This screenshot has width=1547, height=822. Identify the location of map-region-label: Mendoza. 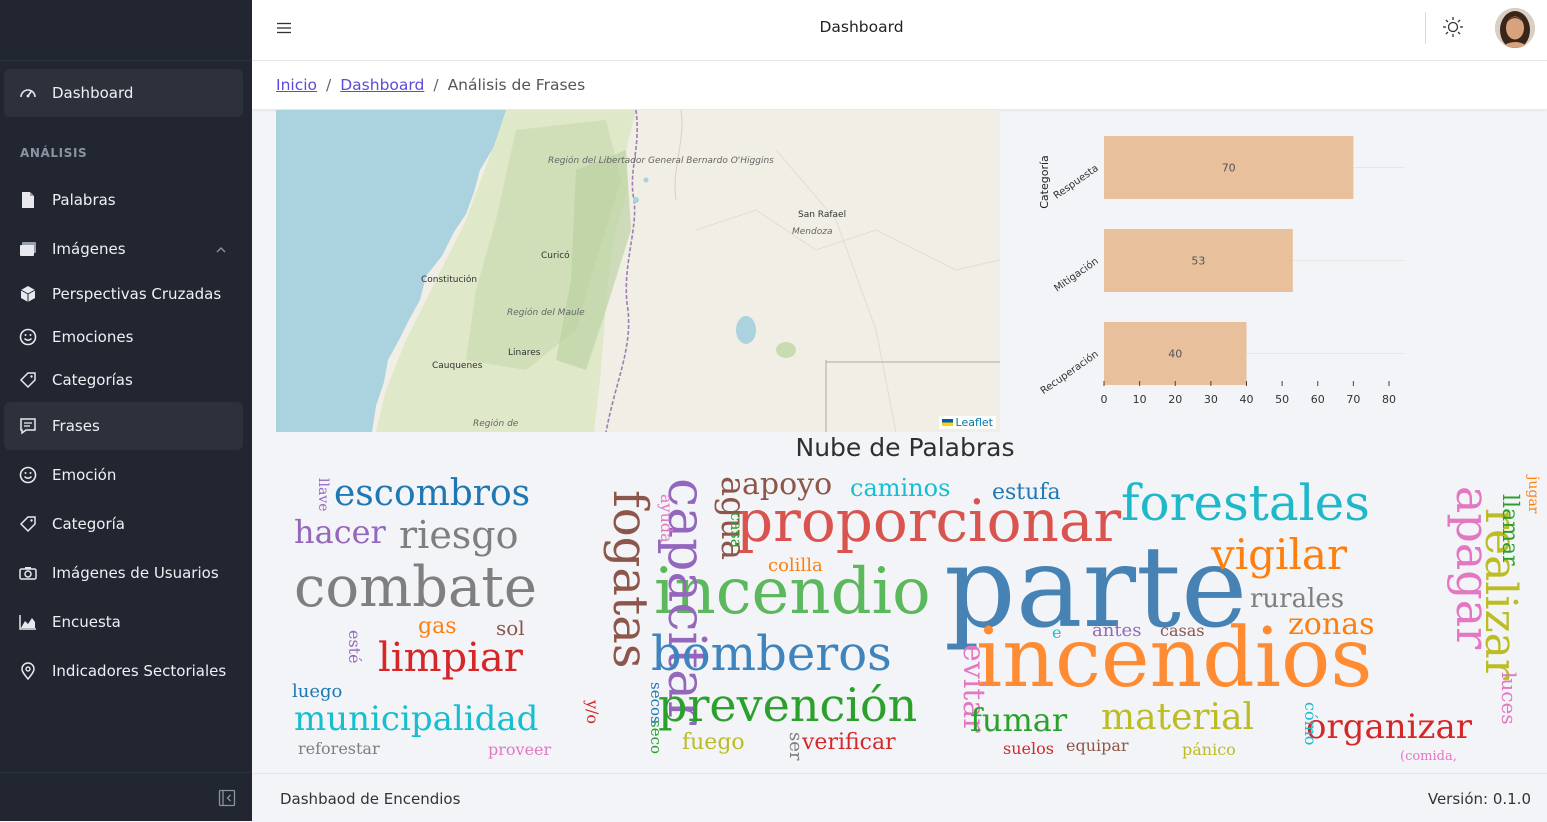
(812, 232).